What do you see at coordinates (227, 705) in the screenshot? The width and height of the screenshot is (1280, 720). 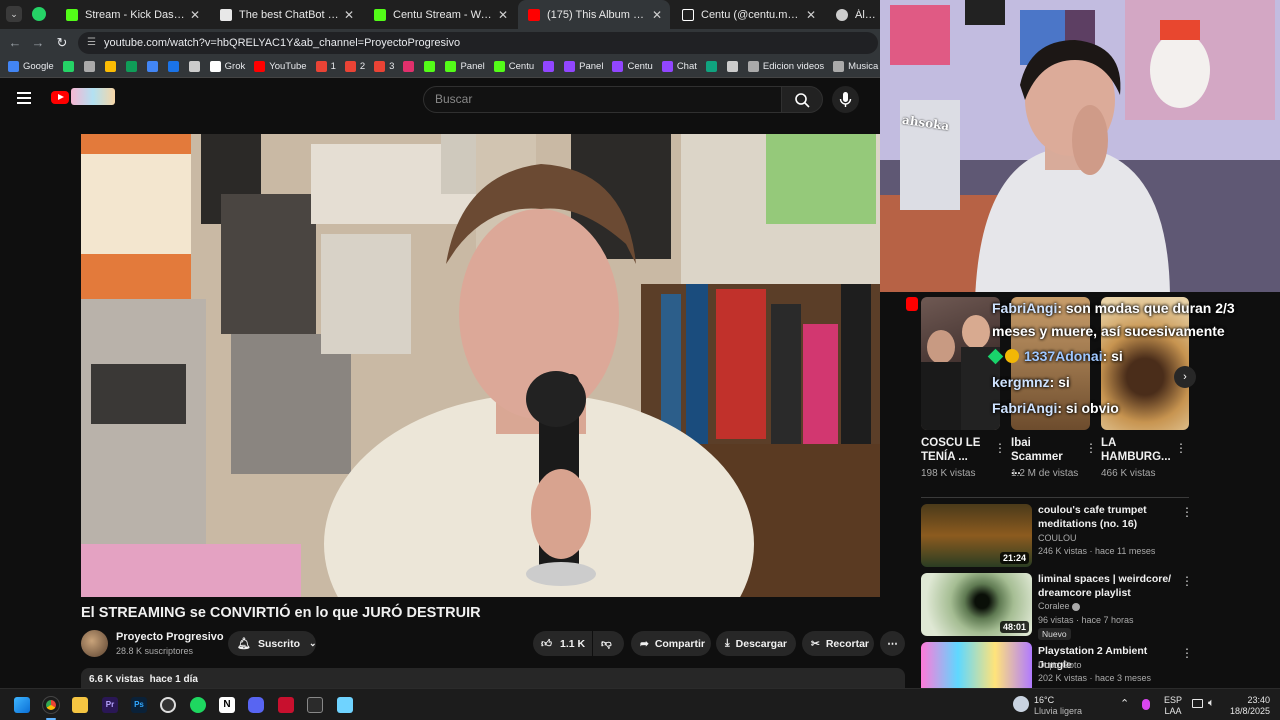 I see `notion-icon: N` at bounding box center [227, 705].